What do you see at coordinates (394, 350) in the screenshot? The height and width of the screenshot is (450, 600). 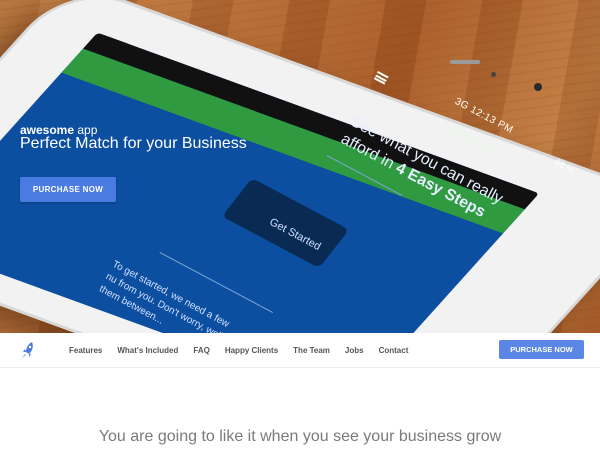 I see `nav-link-contact: Contact` at bounding box center [394, 350].